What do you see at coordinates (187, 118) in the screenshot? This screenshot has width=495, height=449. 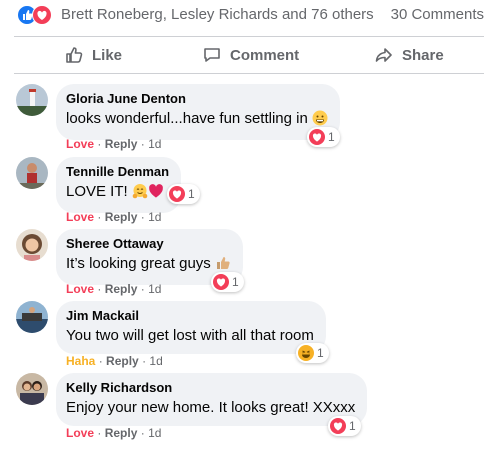 I see `comment-text-body: looks wonderful...have fun settling in` at bounding box center [187, 118].